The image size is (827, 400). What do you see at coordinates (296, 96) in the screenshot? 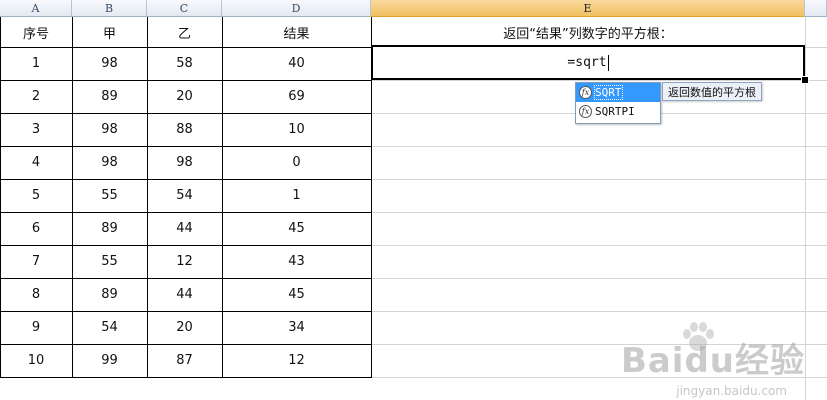
I see `table-cell: 69` at bounding box center [296, 96].